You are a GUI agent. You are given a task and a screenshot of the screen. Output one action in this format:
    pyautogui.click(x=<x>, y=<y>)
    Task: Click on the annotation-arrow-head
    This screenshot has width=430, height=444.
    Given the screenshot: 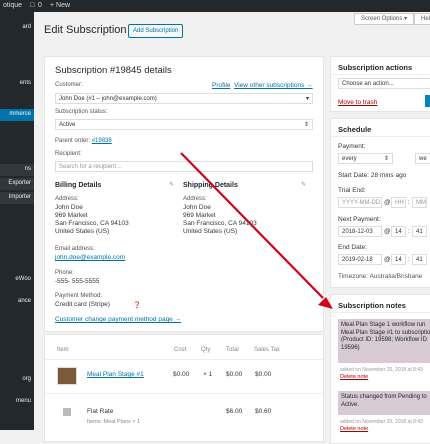 What is the action you would take?
    pyautogui.click(x=325, y=303)
    